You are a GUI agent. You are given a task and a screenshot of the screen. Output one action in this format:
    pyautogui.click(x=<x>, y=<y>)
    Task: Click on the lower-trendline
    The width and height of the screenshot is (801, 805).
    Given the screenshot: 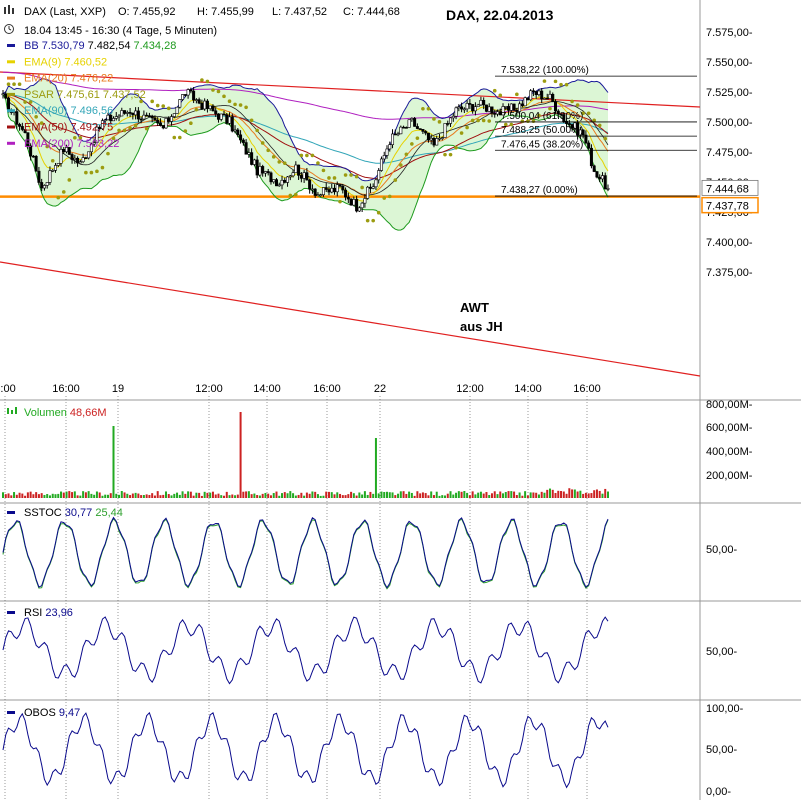 What is the action you would take?
    pyautogui.click(x=350, y=319)
    